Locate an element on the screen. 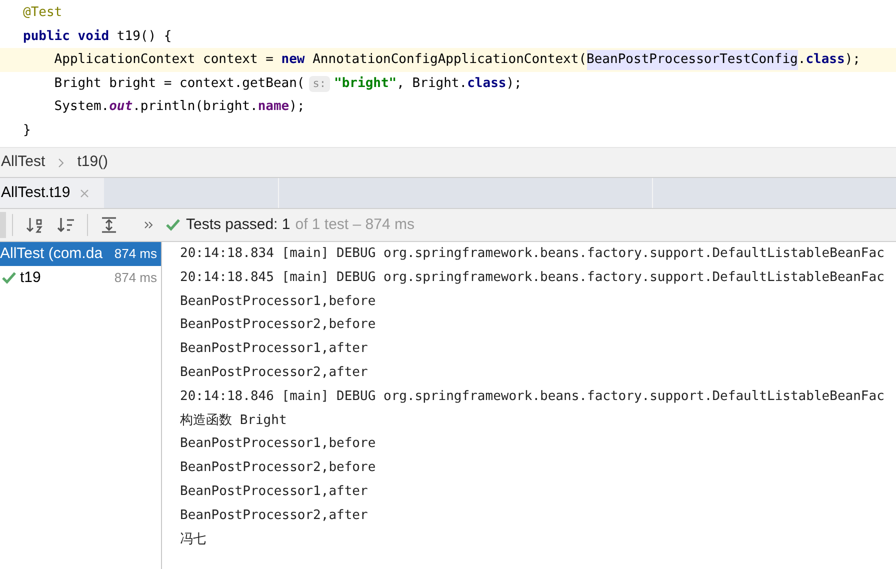 The width and height of the screenshot is (896, 569). code-token: public void is located at coordinates (66, 37).